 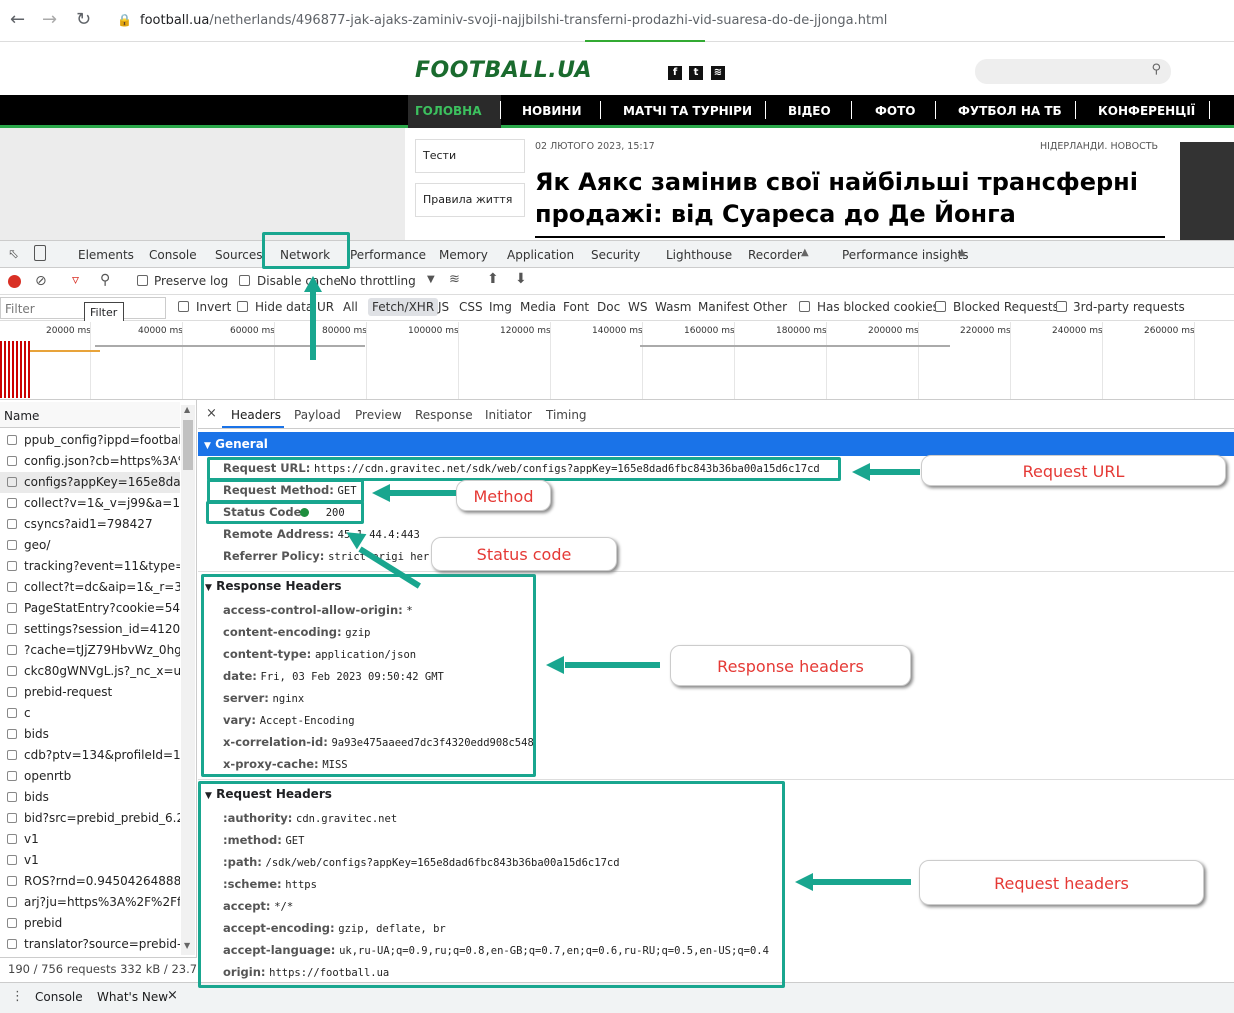 I want to click on nav-item-photo: ФОТО, so click(x=895, y=111).